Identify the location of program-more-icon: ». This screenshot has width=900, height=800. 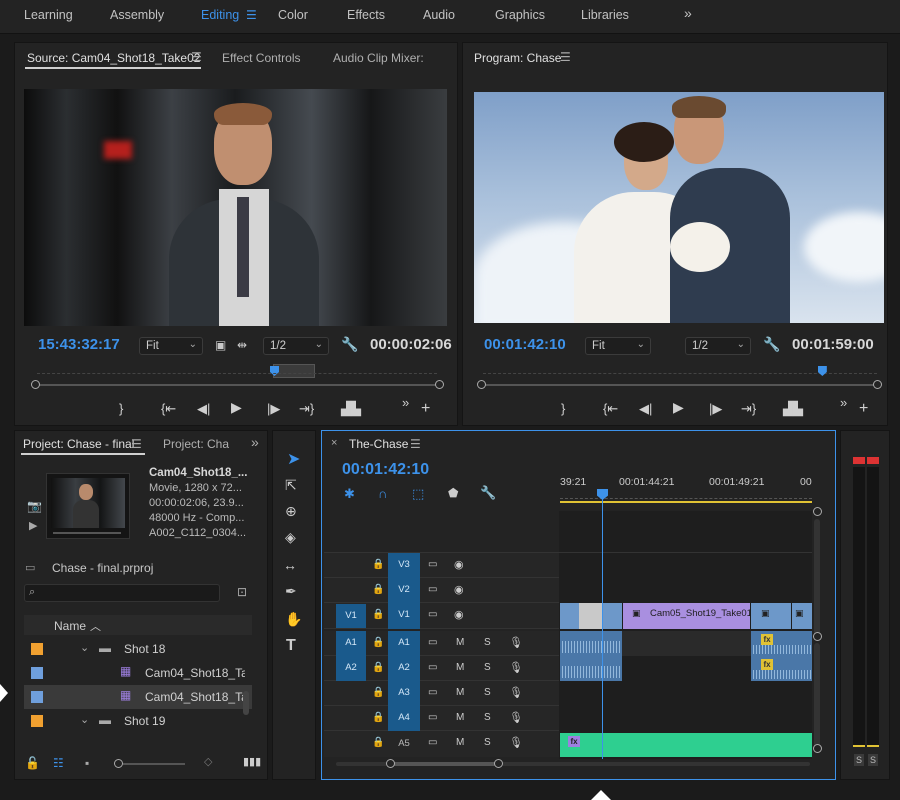
(843, 402).